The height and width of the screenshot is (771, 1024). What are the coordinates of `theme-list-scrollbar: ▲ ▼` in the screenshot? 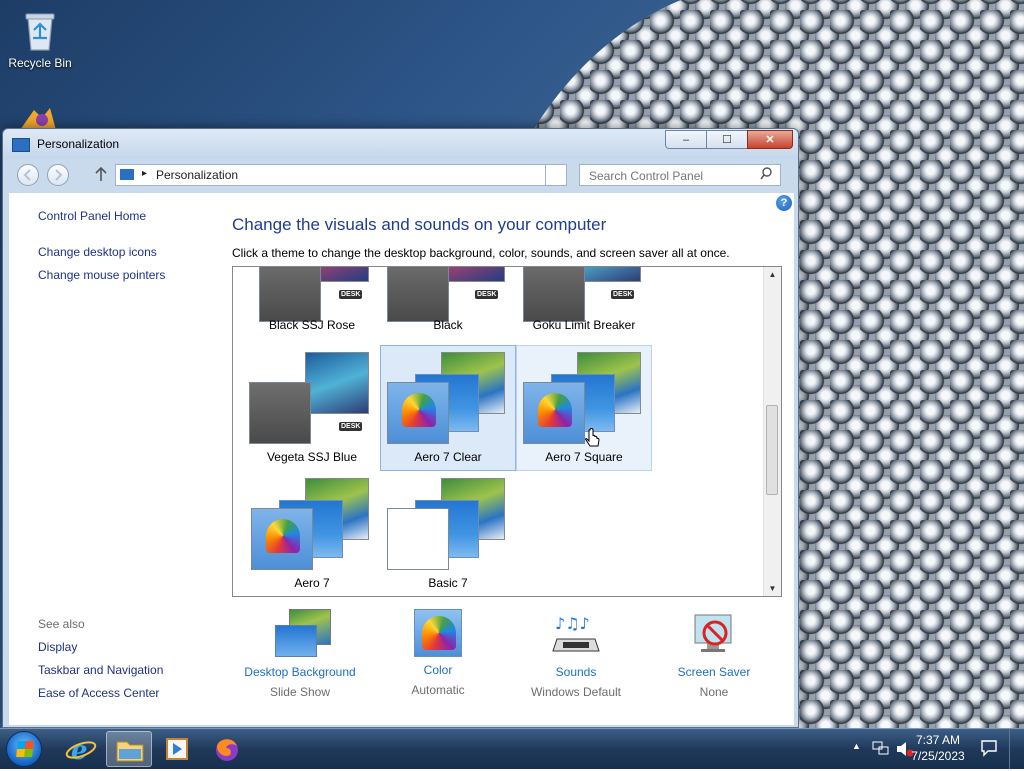 It's located at (772, 431).